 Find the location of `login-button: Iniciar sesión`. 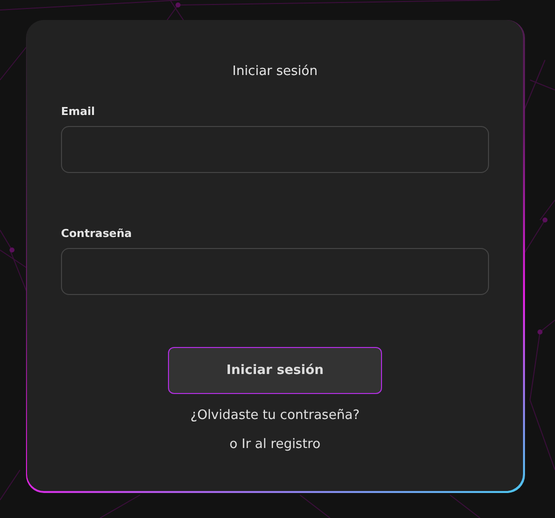

login-button: Iniciar sesión is located at coordinates (275, 370).